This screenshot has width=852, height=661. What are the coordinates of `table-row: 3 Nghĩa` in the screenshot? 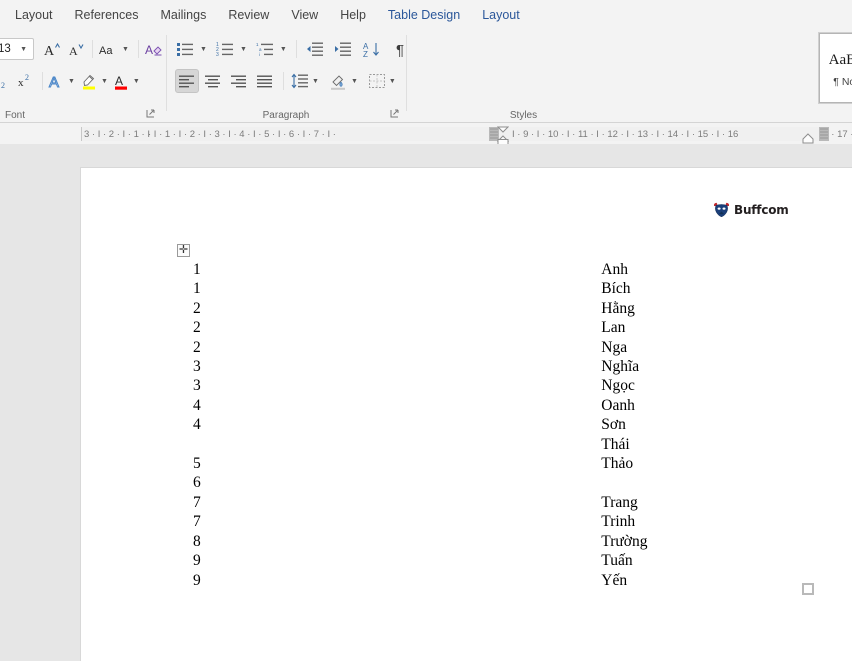 It's located at (466, 366).